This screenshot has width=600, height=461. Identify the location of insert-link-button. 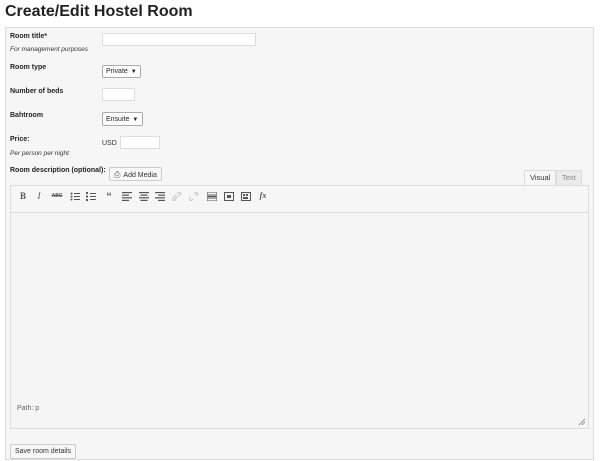
(177, 196).